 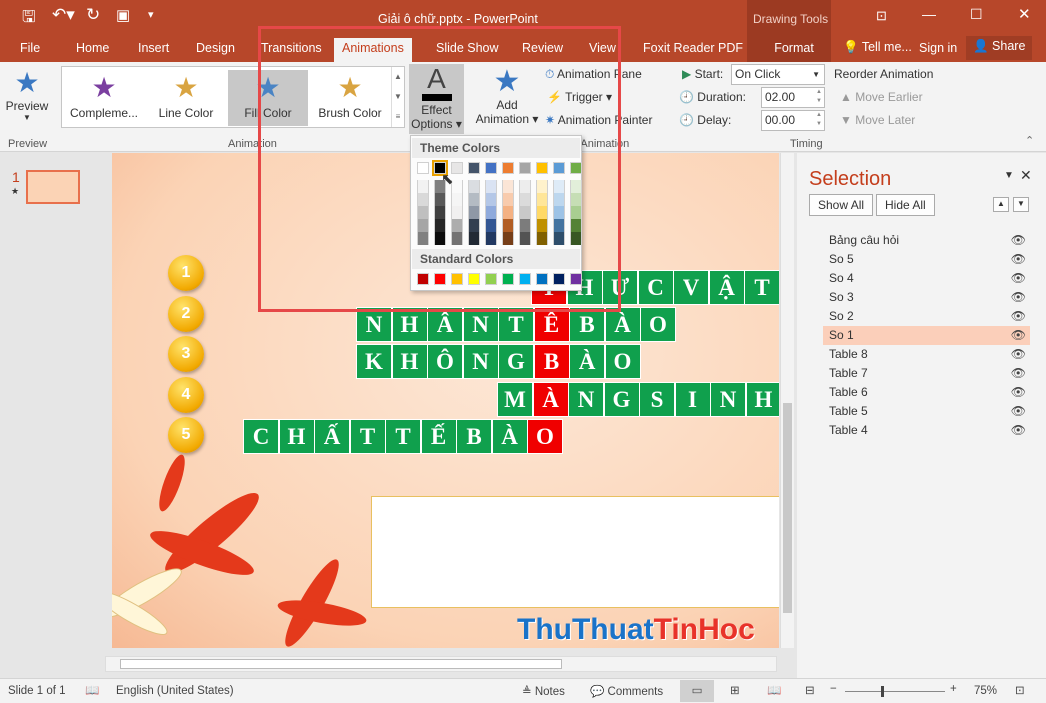 I want to click on tab-view: View, so click(x=602, y=50).